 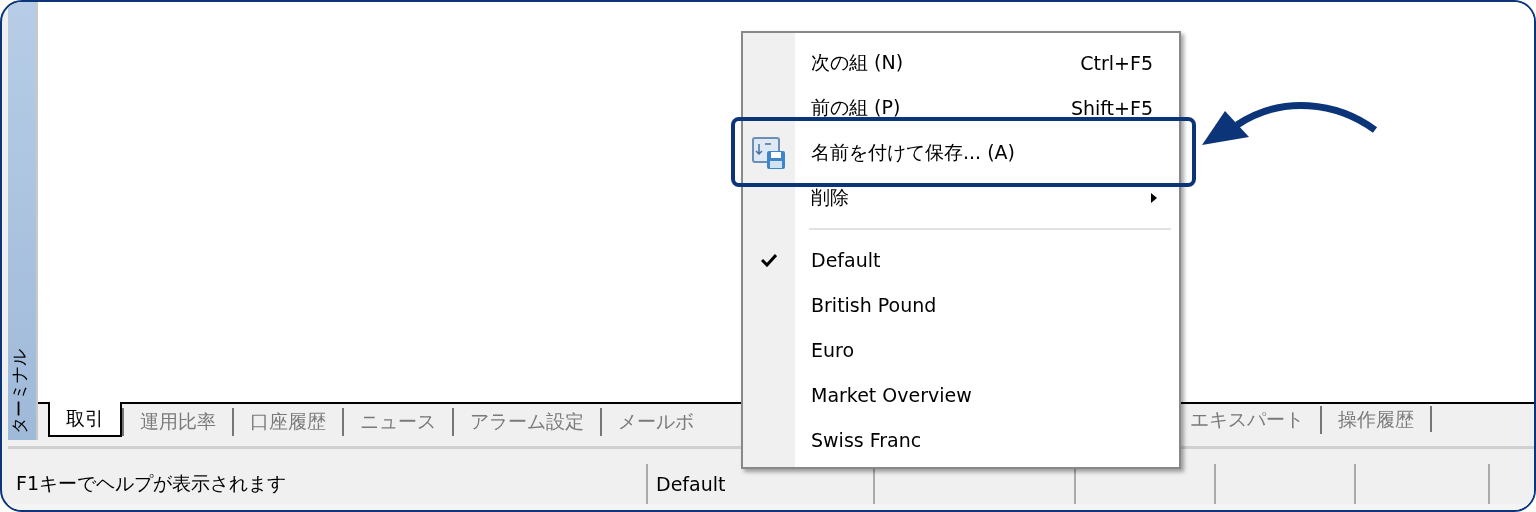 I want to click on save-as-icon, so click(x=769, y=152).